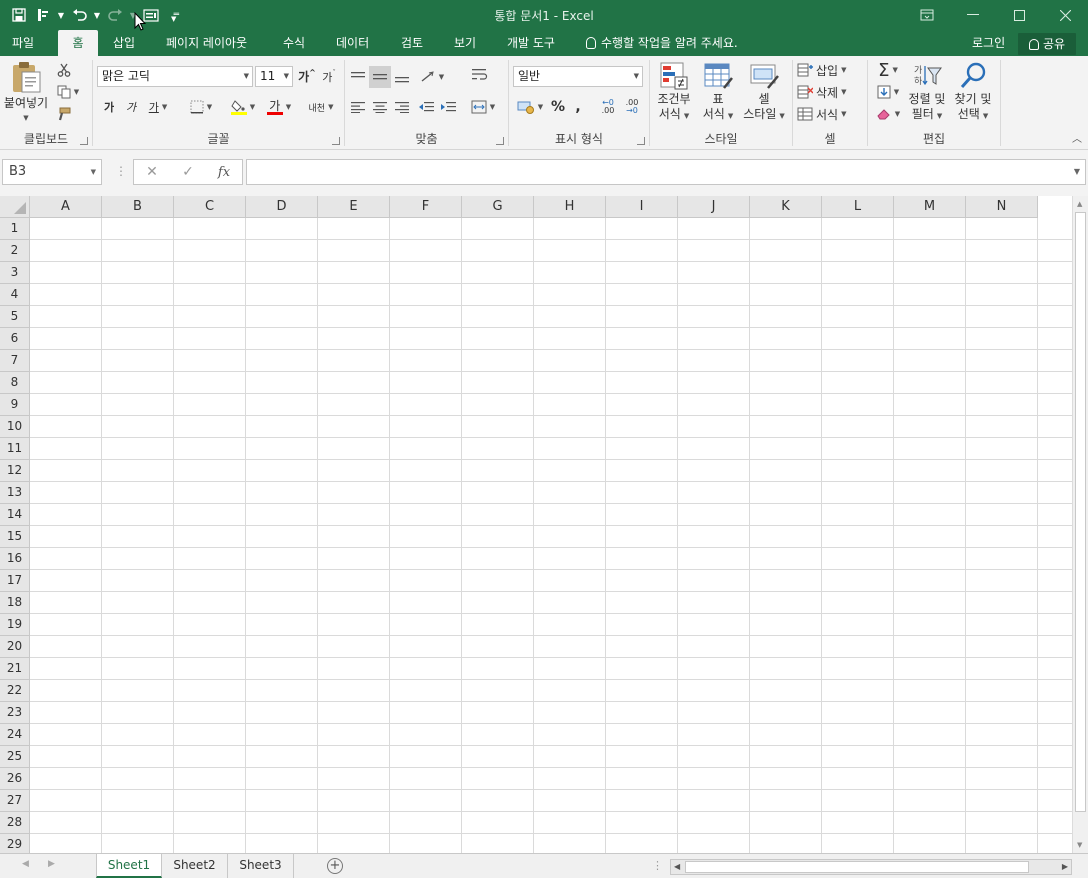 This screenshot has width=1088, height=878. What do you see at coordinates (530, 107) in the screenshot?
I see `accounting-format-button: ▼` at bounding box center [530, 107].